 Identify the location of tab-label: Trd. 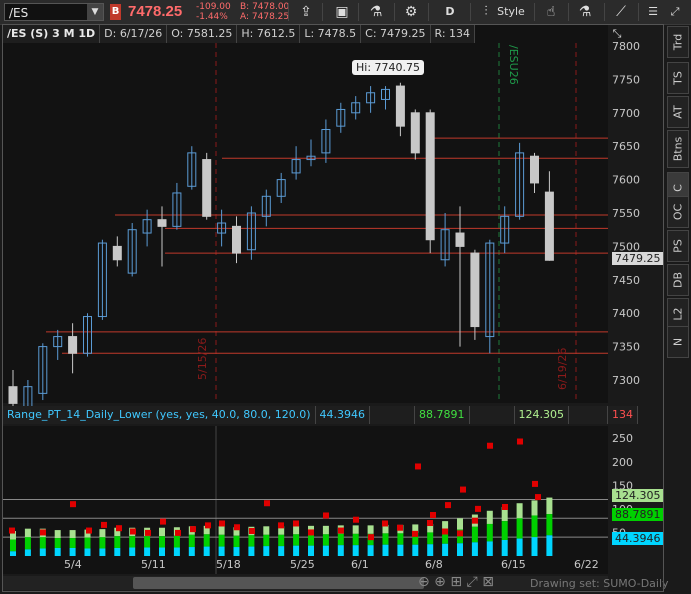
(678, 42).